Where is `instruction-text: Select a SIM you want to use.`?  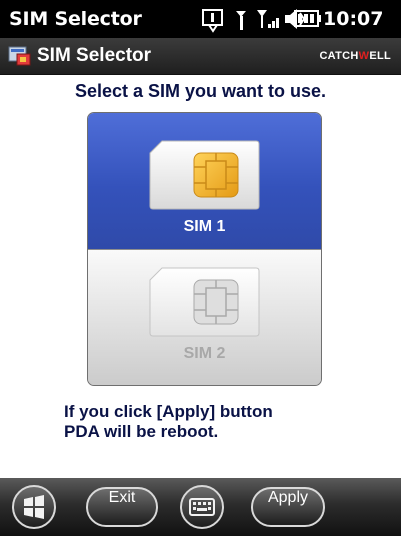
instruction-text: Select a SIM you want to use. is located at coordinates (200, 91).